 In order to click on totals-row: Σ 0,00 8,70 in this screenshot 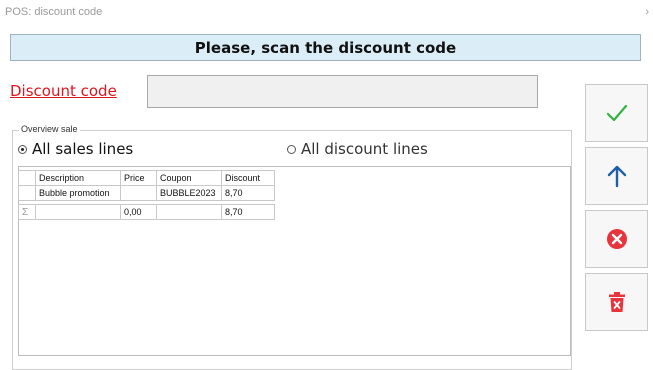, I will do `click(146, 212)`.